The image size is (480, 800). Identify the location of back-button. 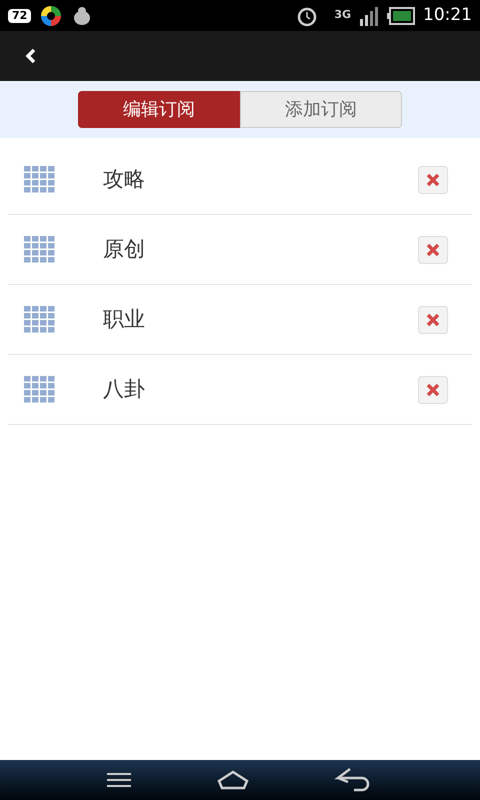
(31, 56).